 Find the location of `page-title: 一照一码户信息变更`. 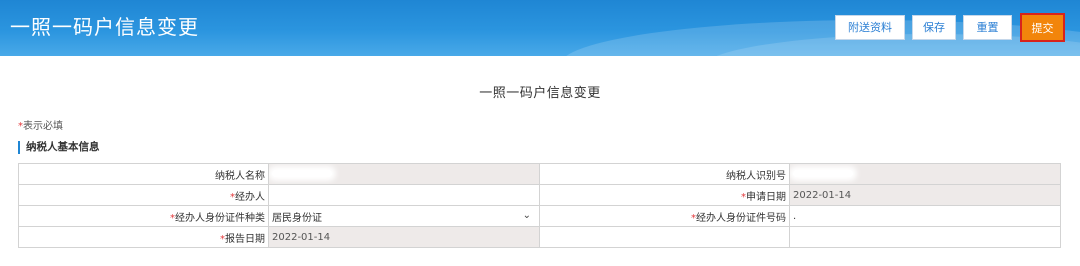

page-title: 一照一码户信息变更 is located at coordinates (104, 27).